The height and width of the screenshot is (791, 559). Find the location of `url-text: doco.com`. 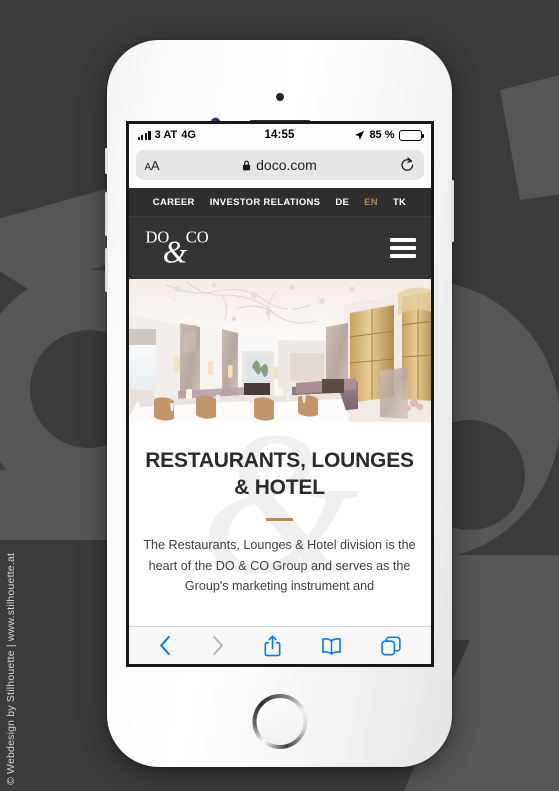

url-text: doco.com is located at coordinates (286, 165).